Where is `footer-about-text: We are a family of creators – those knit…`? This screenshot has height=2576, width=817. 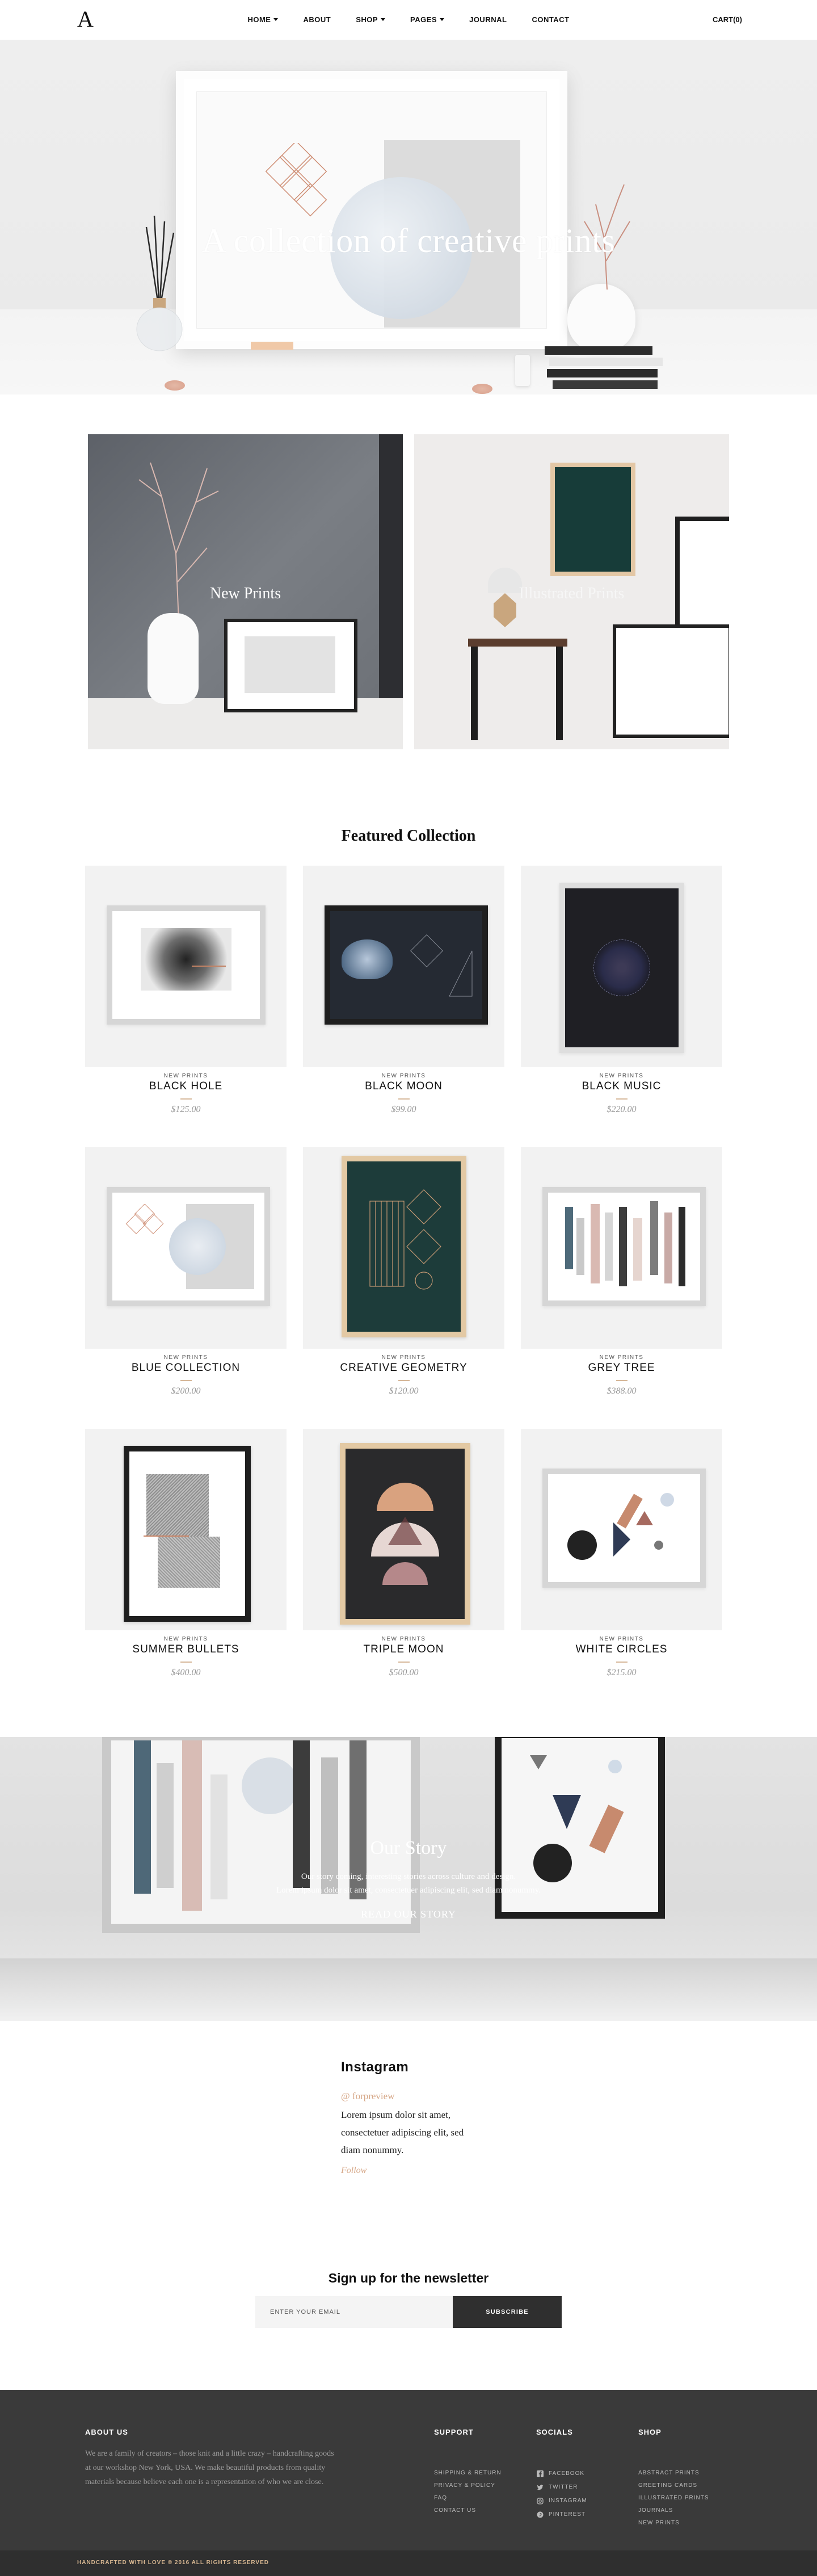 footer-about-text: We are a family of creators – those knit… is located at coordinates (209, 2467).